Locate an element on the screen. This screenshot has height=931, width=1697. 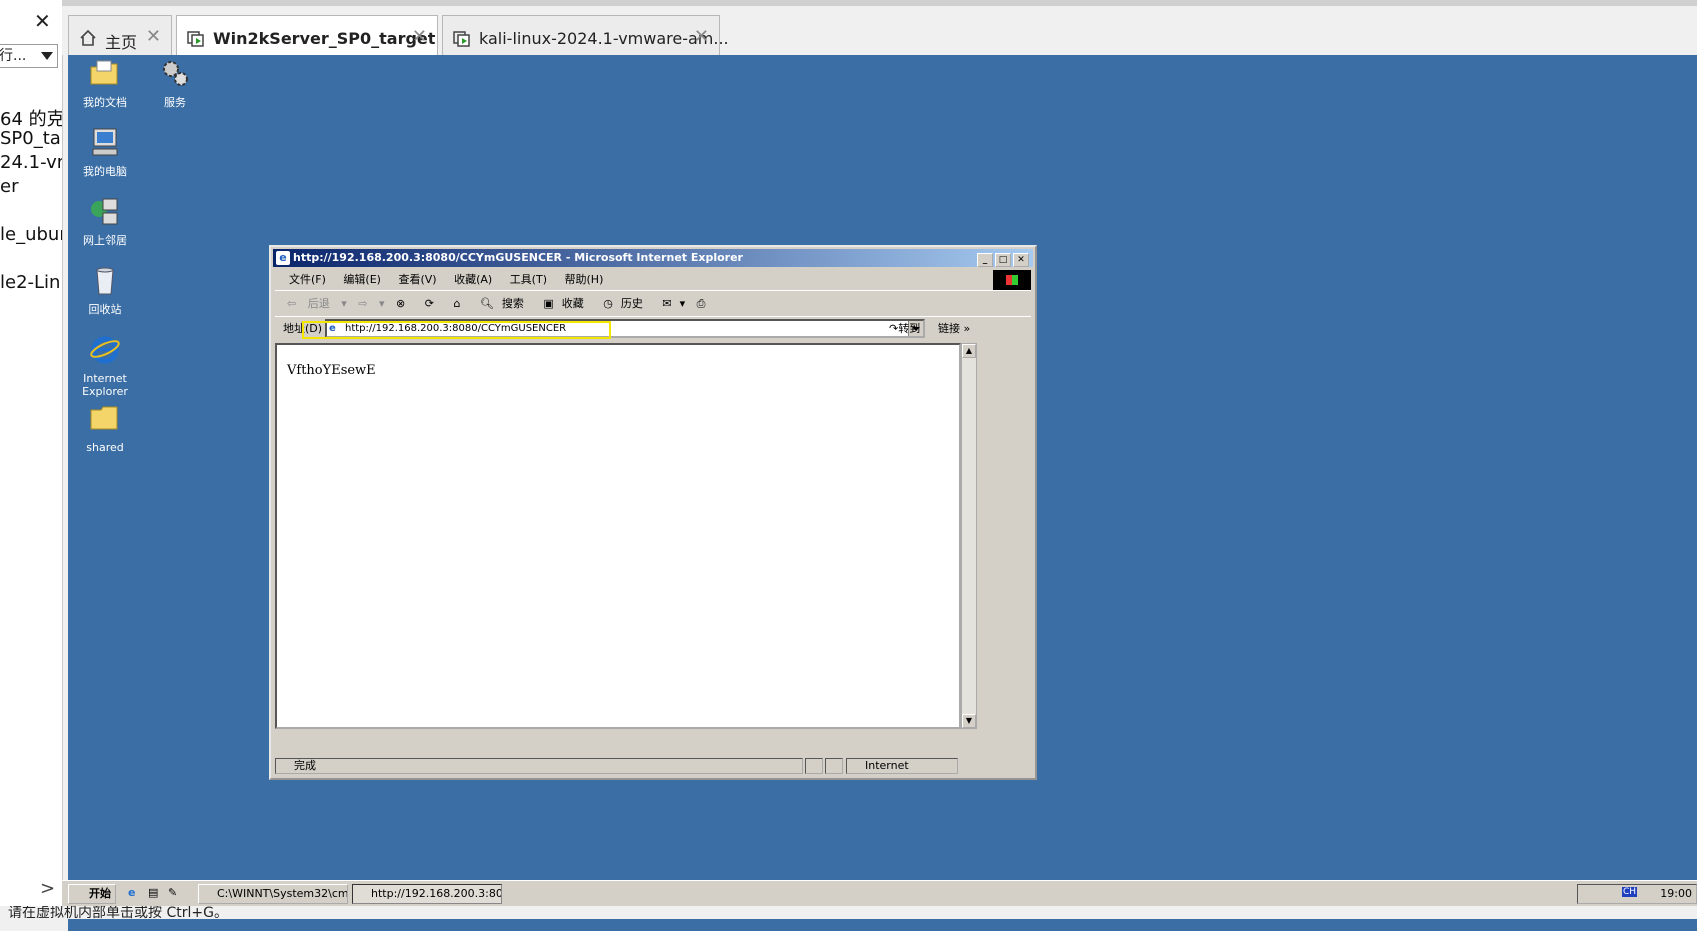
search-button: 🔍︎ 搜索 is located at coordinates (506, 304).